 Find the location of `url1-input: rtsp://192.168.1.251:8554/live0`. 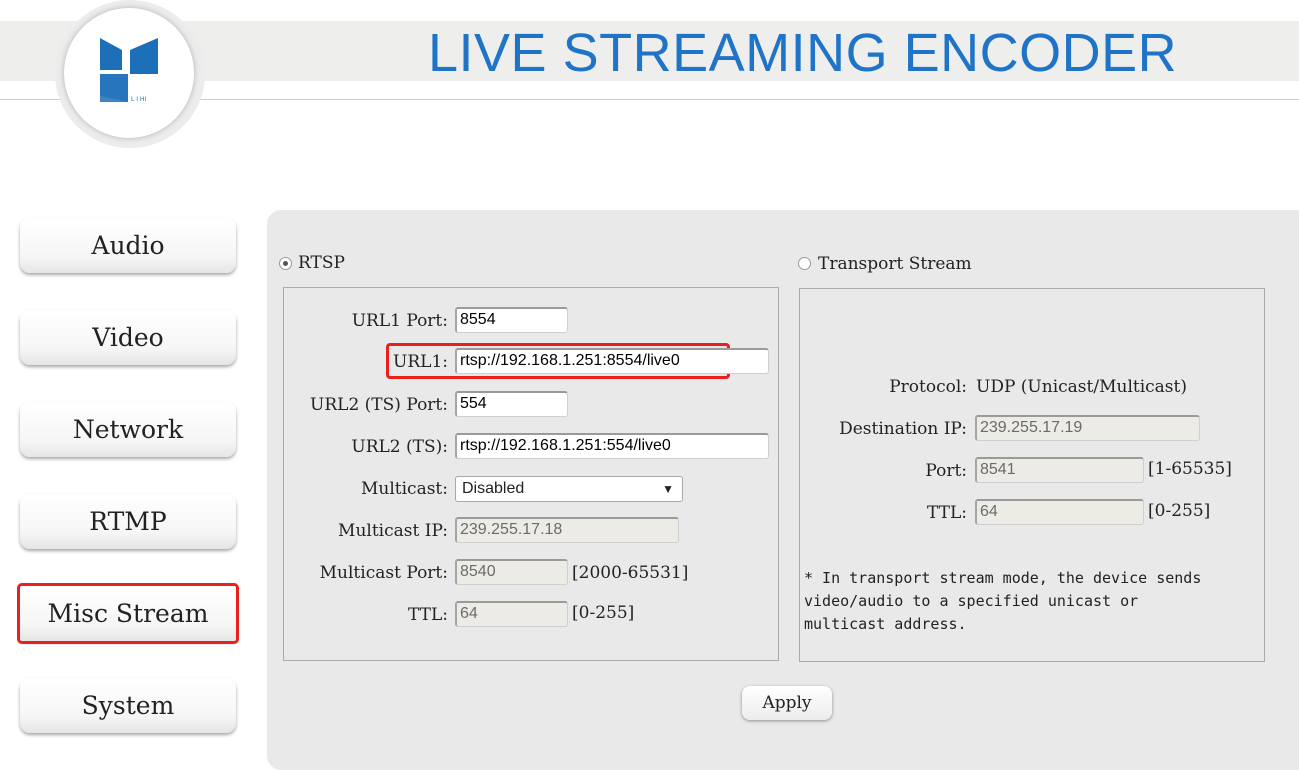

url1-input: rtsp://192.168.1.251:8554/live0 is located at coordinates (612, 361).